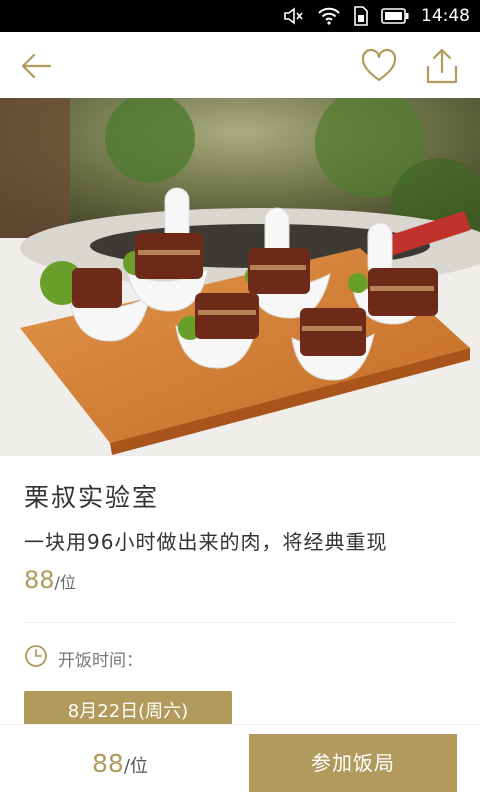  I want to click on wifi-icon, so click(329, 16).